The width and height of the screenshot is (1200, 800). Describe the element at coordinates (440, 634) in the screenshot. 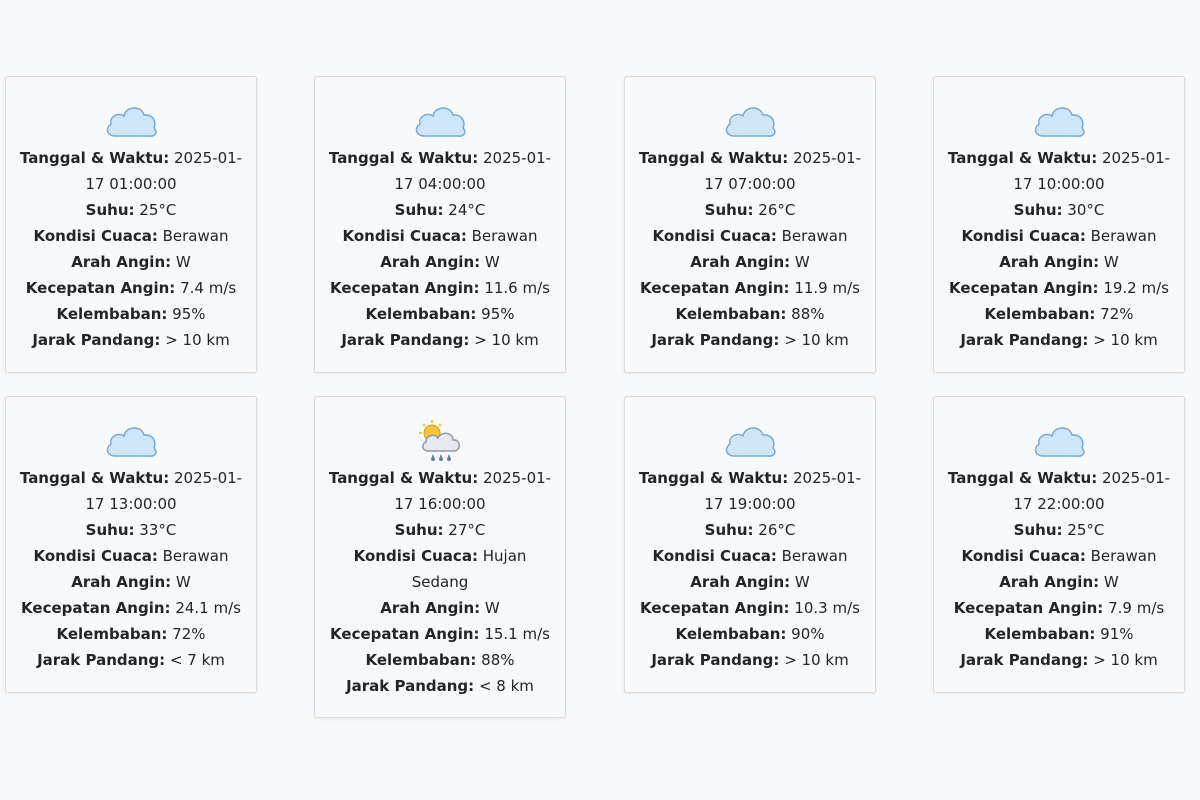

I see `wind-speed-row: Kecepatan Angin: 15.1 m/s` at that location.